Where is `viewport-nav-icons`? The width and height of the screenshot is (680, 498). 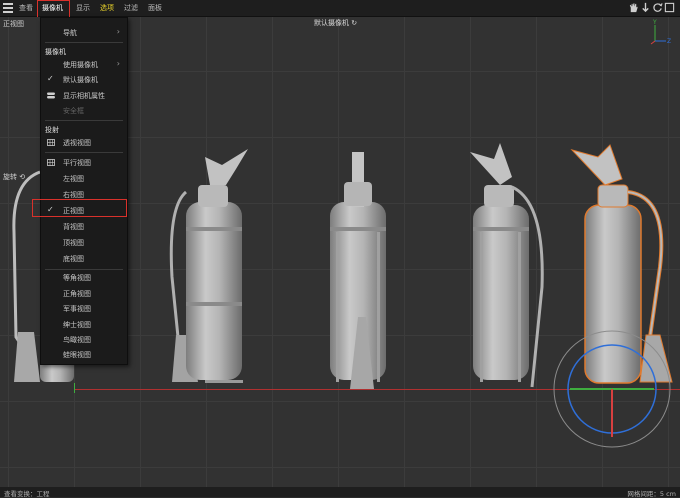
viewport-nav-icons is located at coordinates (652, 8).